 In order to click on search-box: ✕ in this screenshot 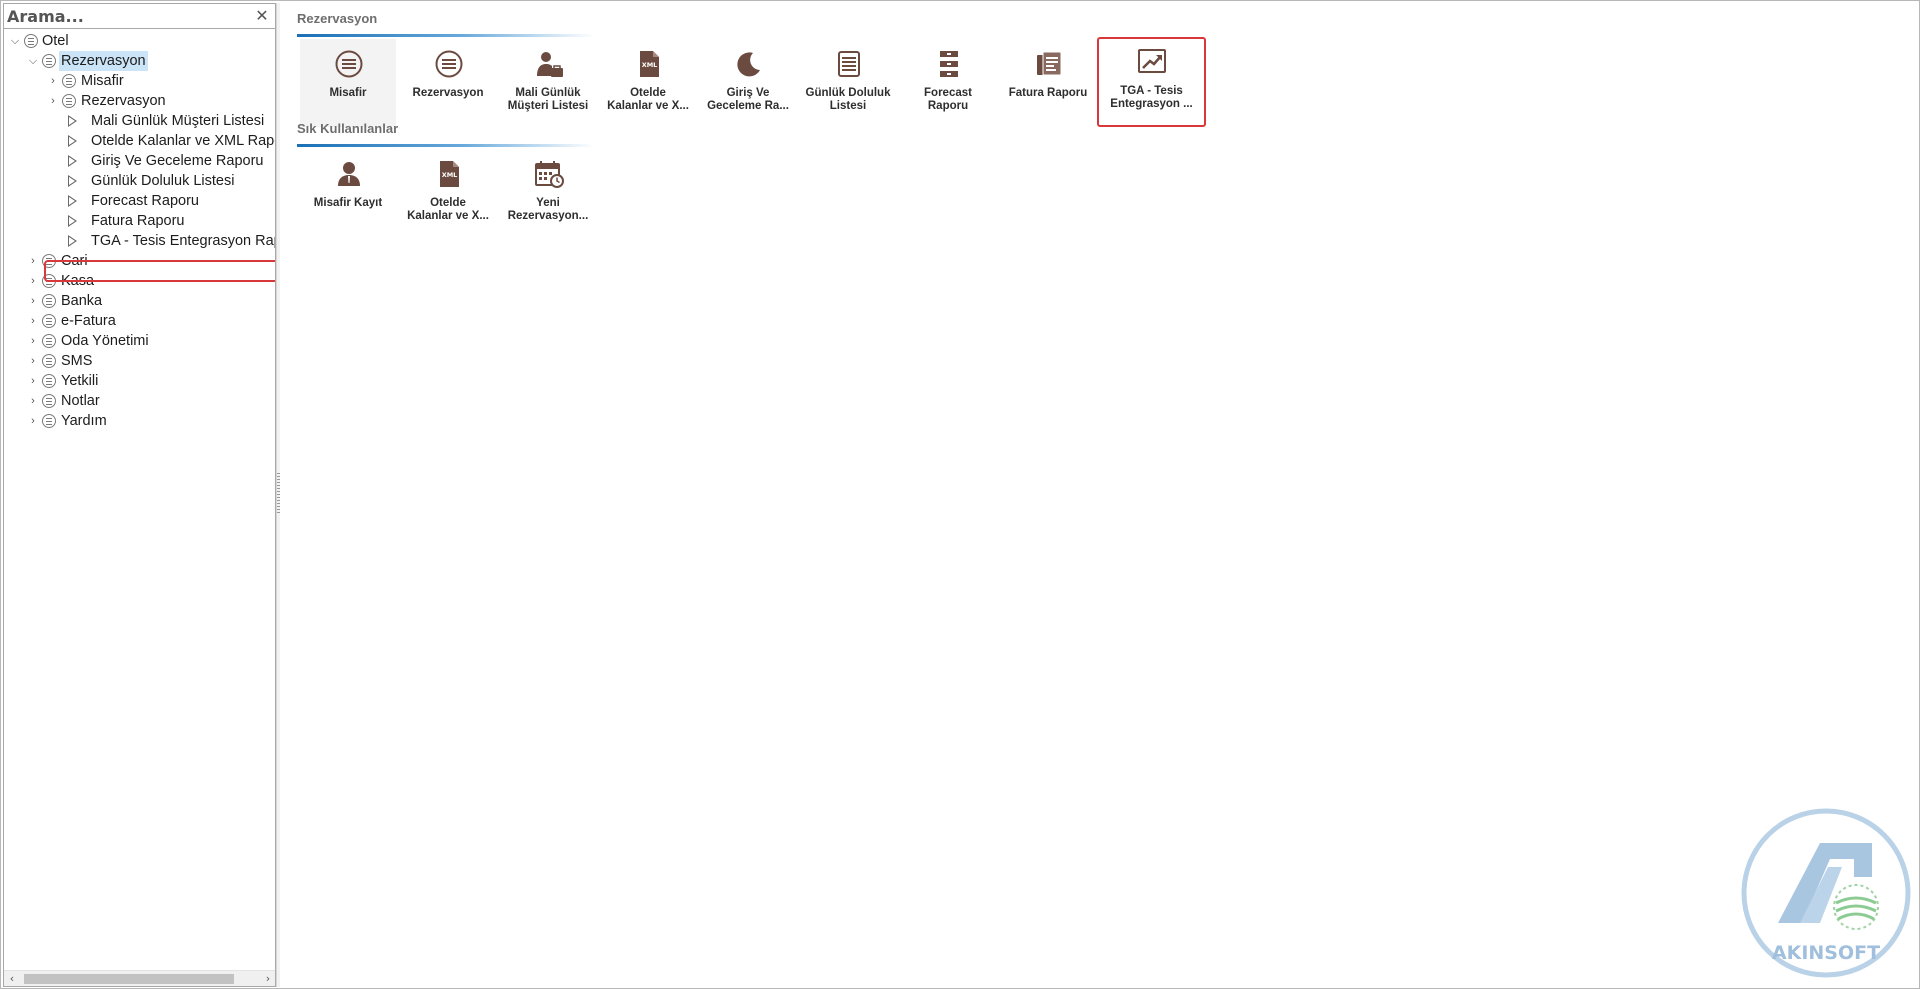, I will do `click(139, 16)`.